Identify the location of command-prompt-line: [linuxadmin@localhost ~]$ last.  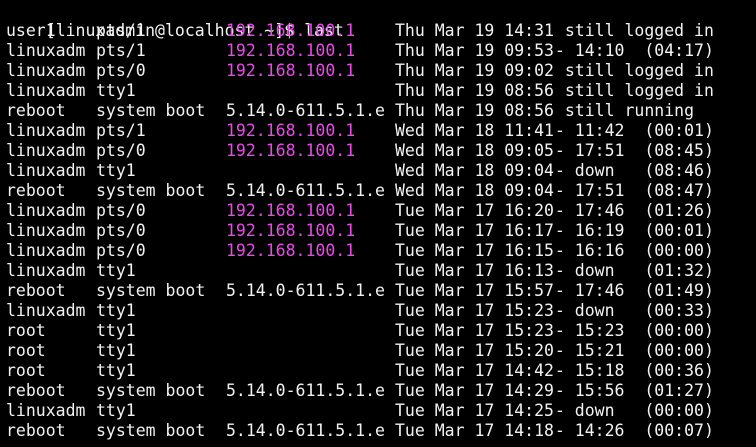
(175, 20).